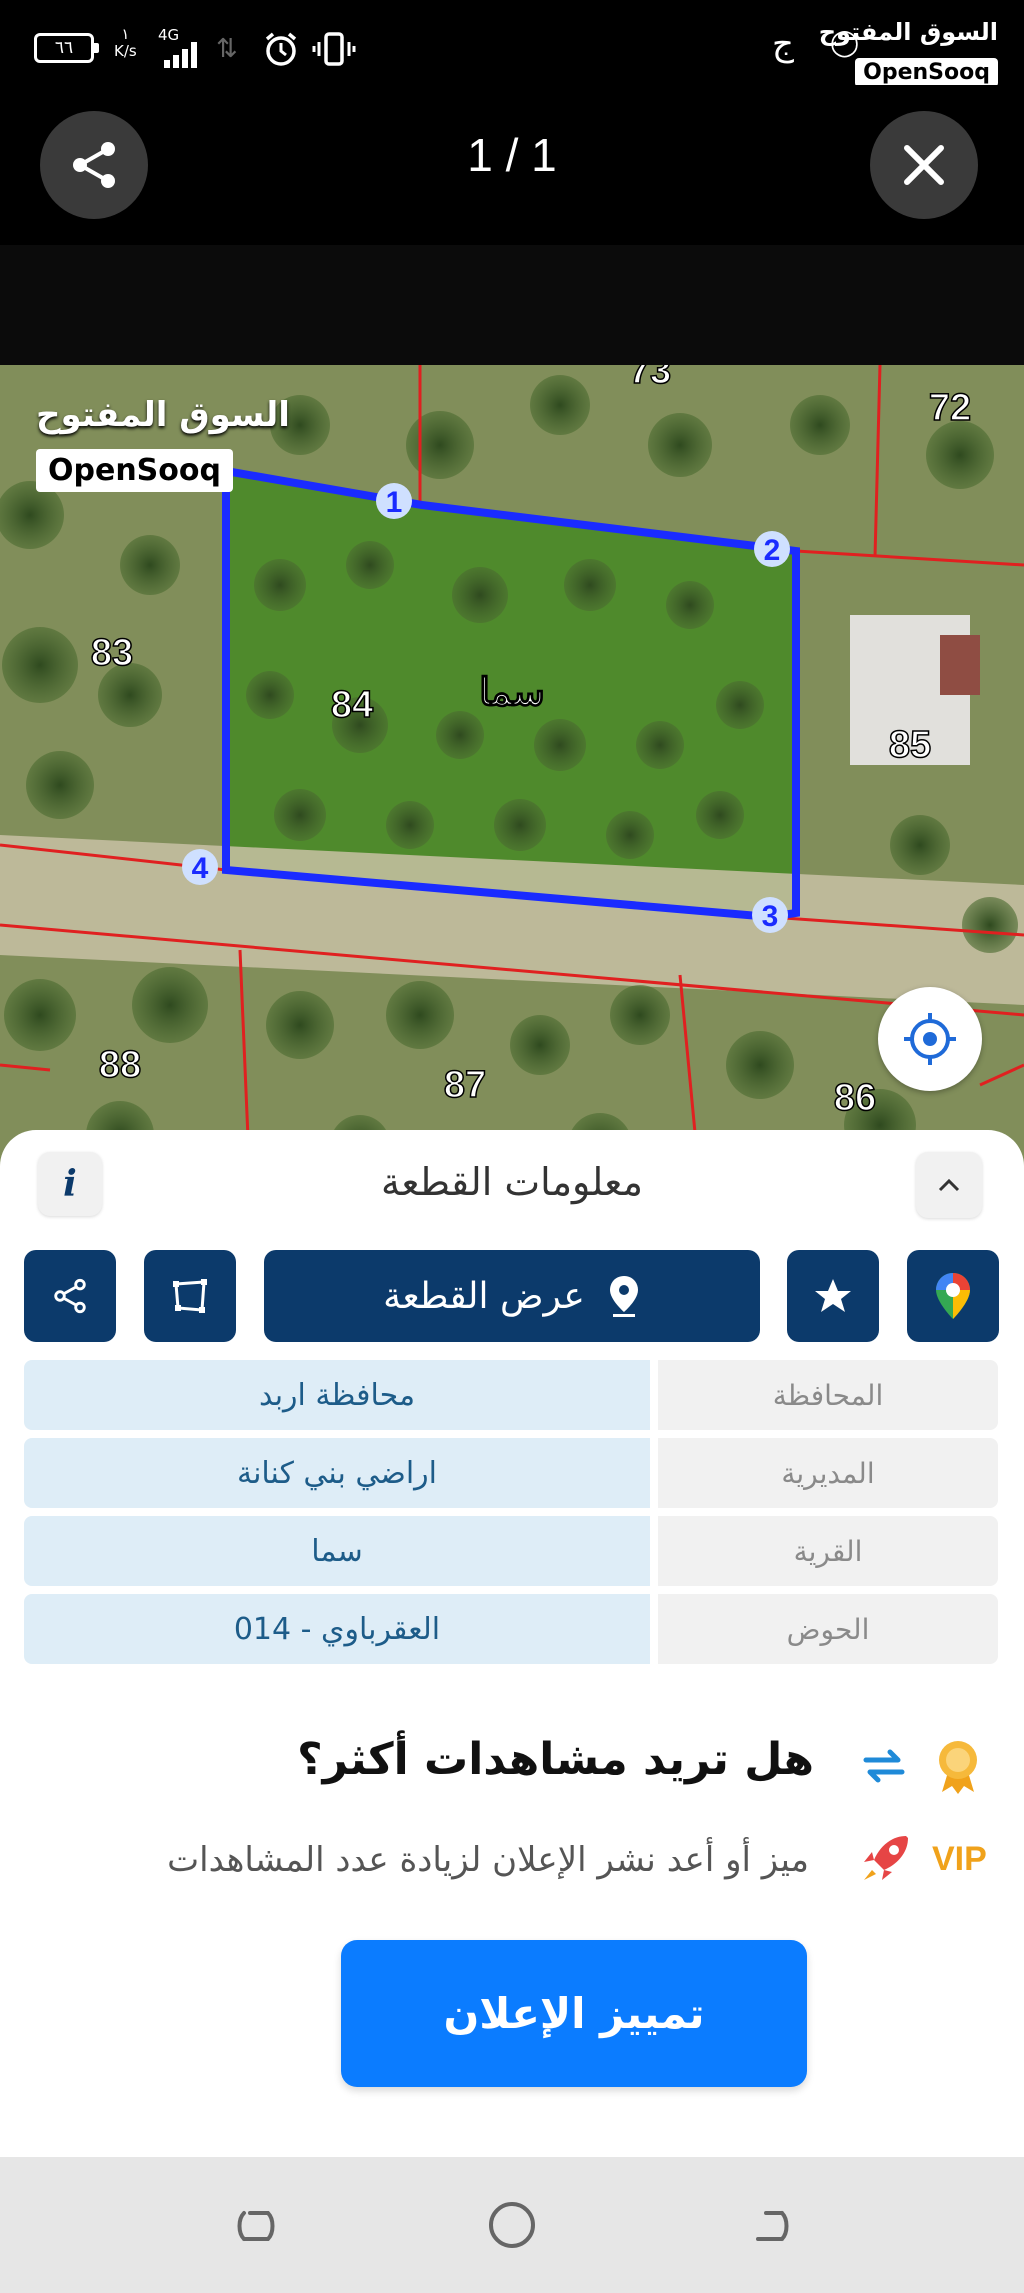 The height and width of the screenshot is (2293, 1024). I want to click on basin-value: العقرباوي - 014, so click(337, 1629).